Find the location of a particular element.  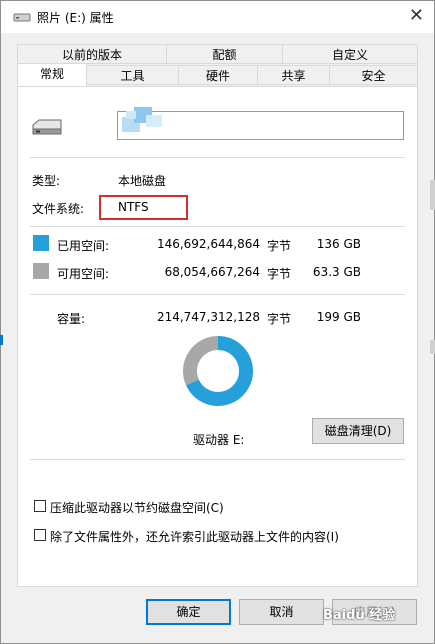

tab-label: 配额 is located at coordinates (224, 55).